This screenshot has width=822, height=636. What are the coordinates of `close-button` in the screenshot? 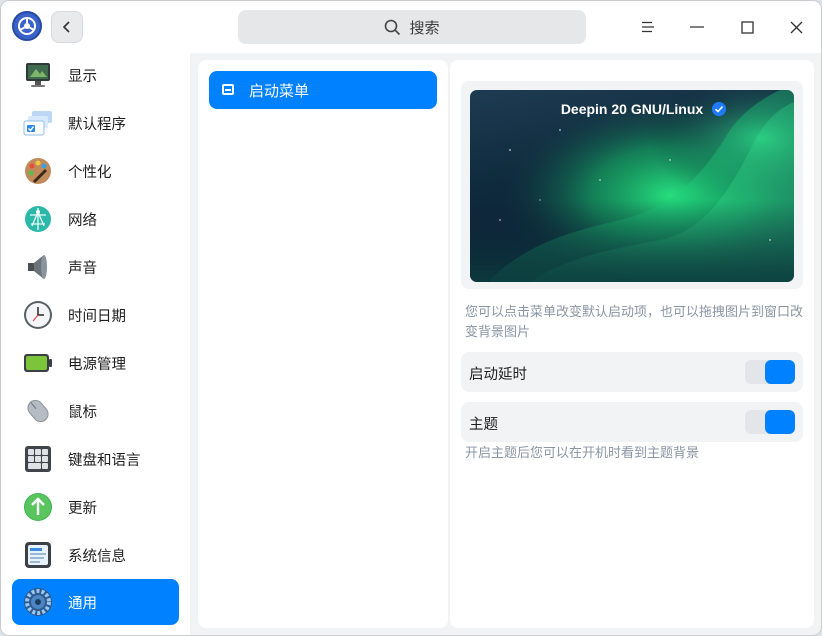 It's located at (796, 27).